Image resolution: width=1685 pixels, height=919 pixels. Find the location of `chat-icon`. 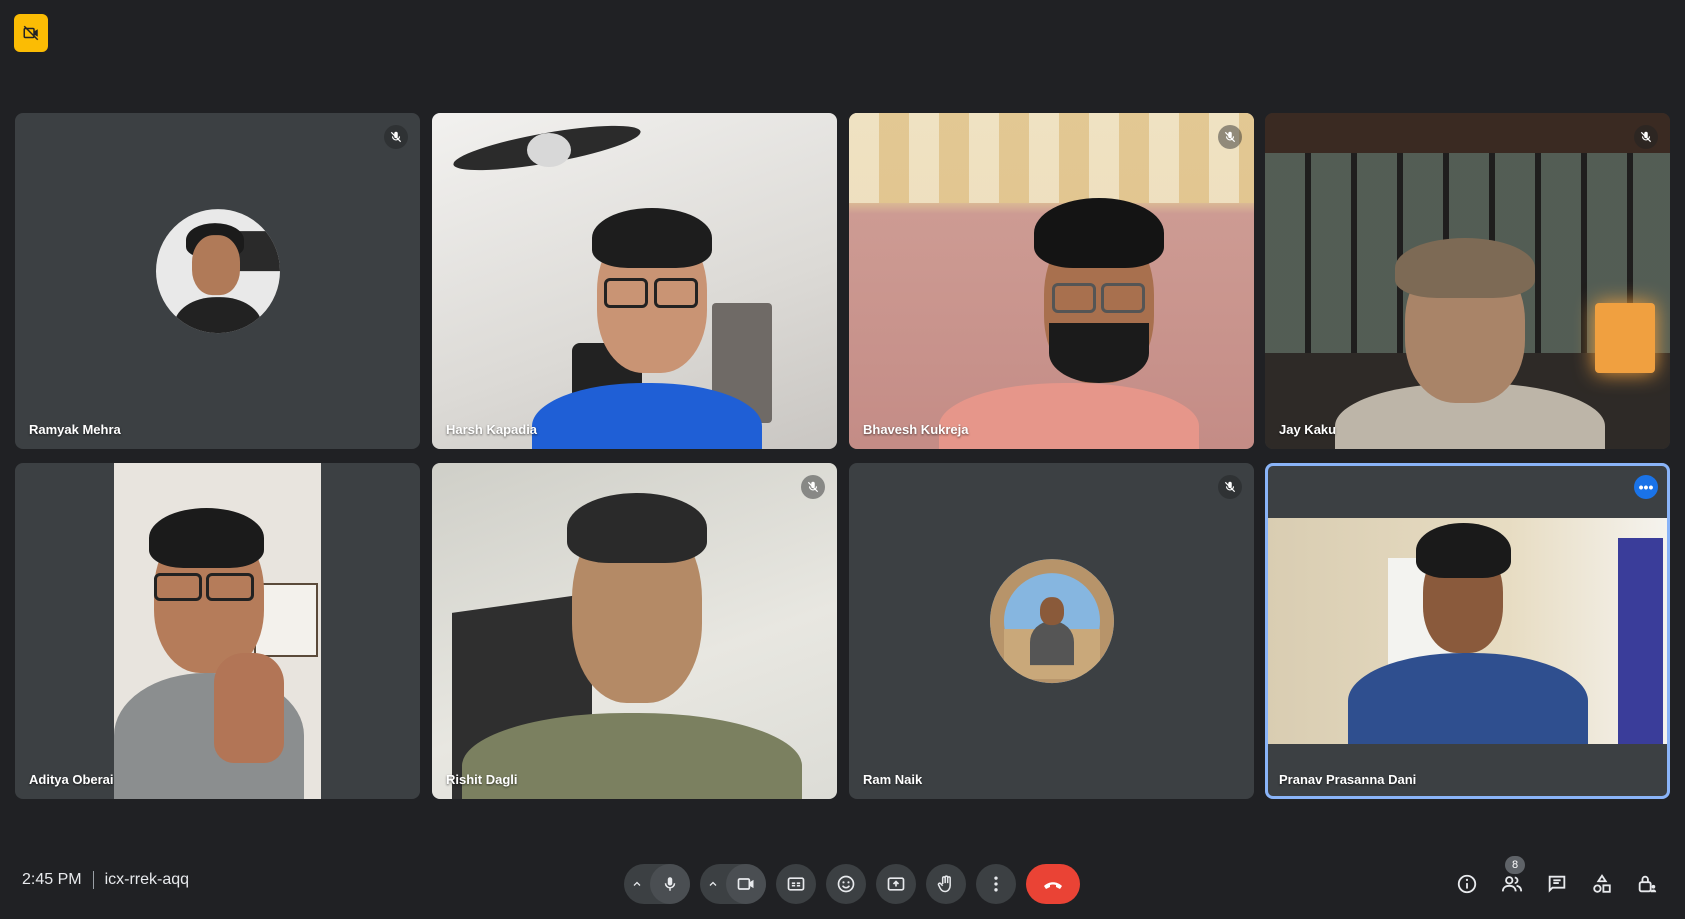

chat-icon is located at coordinates (1556, 884).